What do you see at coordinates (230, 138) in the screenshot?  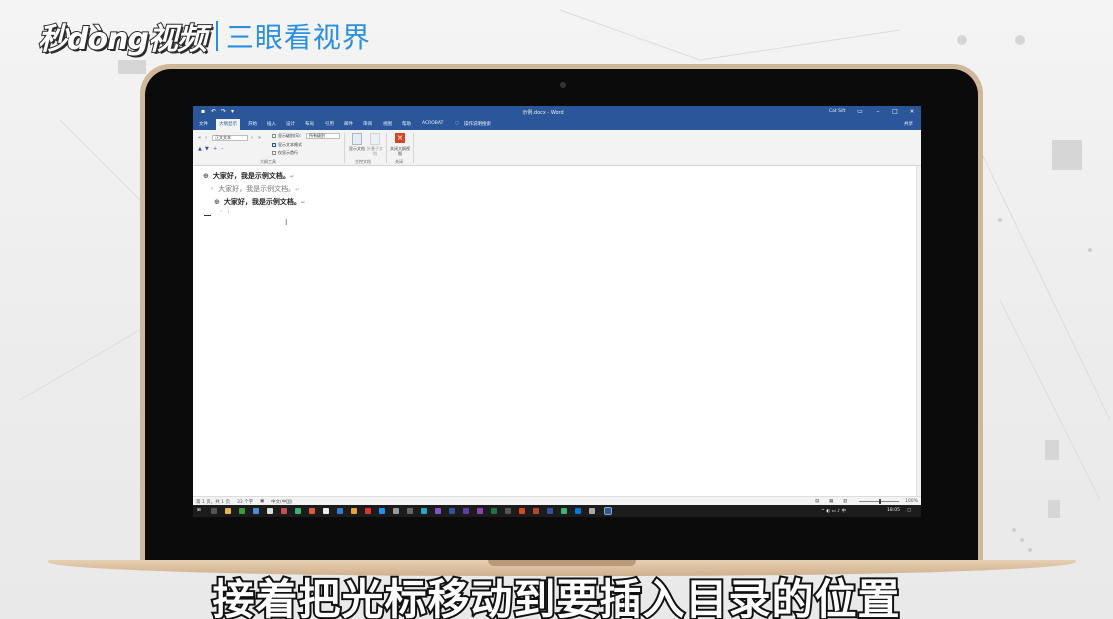 I see `outline-level-select: 正文文本` at bounding box center [230, 138].